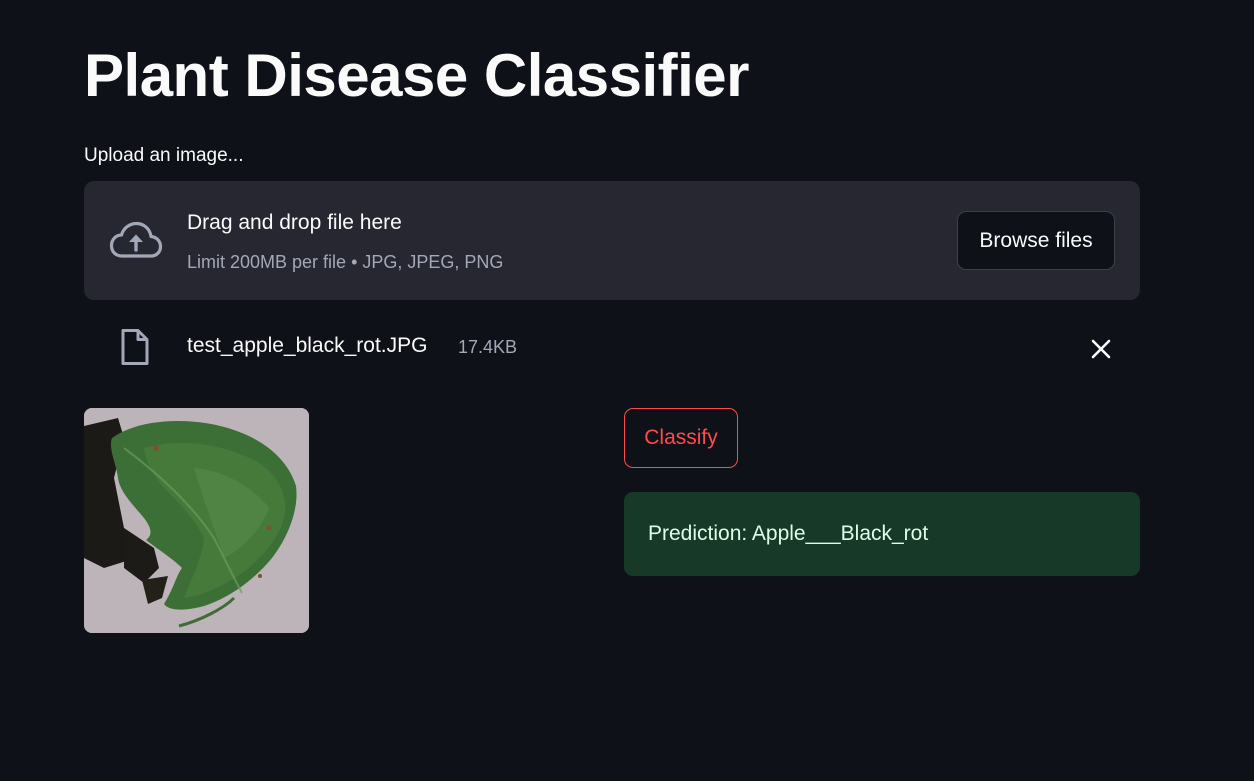 This screenshot has height=781, width=1254. Describe the element at coordinates (1036, 240) in the screenshot. I see `browse-files-button: Browse files` at that location.